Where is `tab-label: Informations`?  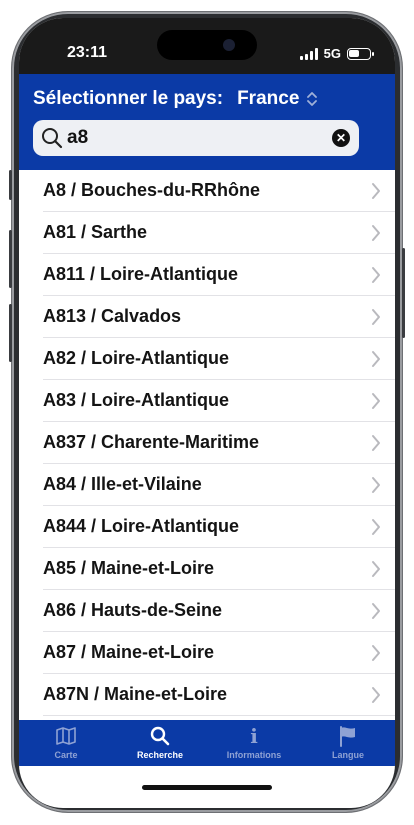 tab-label: Informations is located at coordinates (254, 755).